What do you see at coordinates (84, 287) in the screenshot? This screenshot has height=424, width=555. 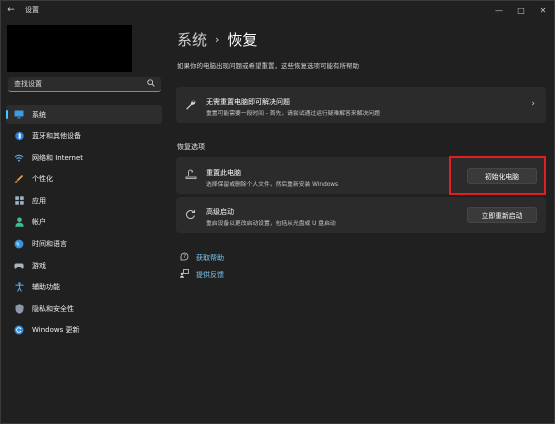 I see `sidebar-item-accessibility: 辅助功能` at bounding box center [84, 287].